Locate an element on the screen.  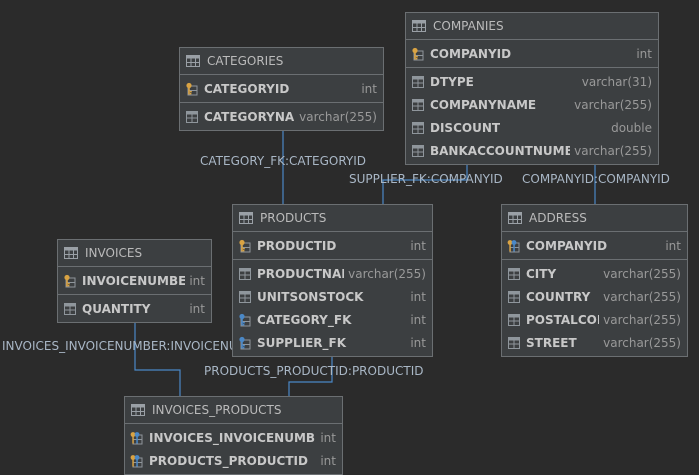
entity-header: PRODUCTS is located at coordinates (332, 218).